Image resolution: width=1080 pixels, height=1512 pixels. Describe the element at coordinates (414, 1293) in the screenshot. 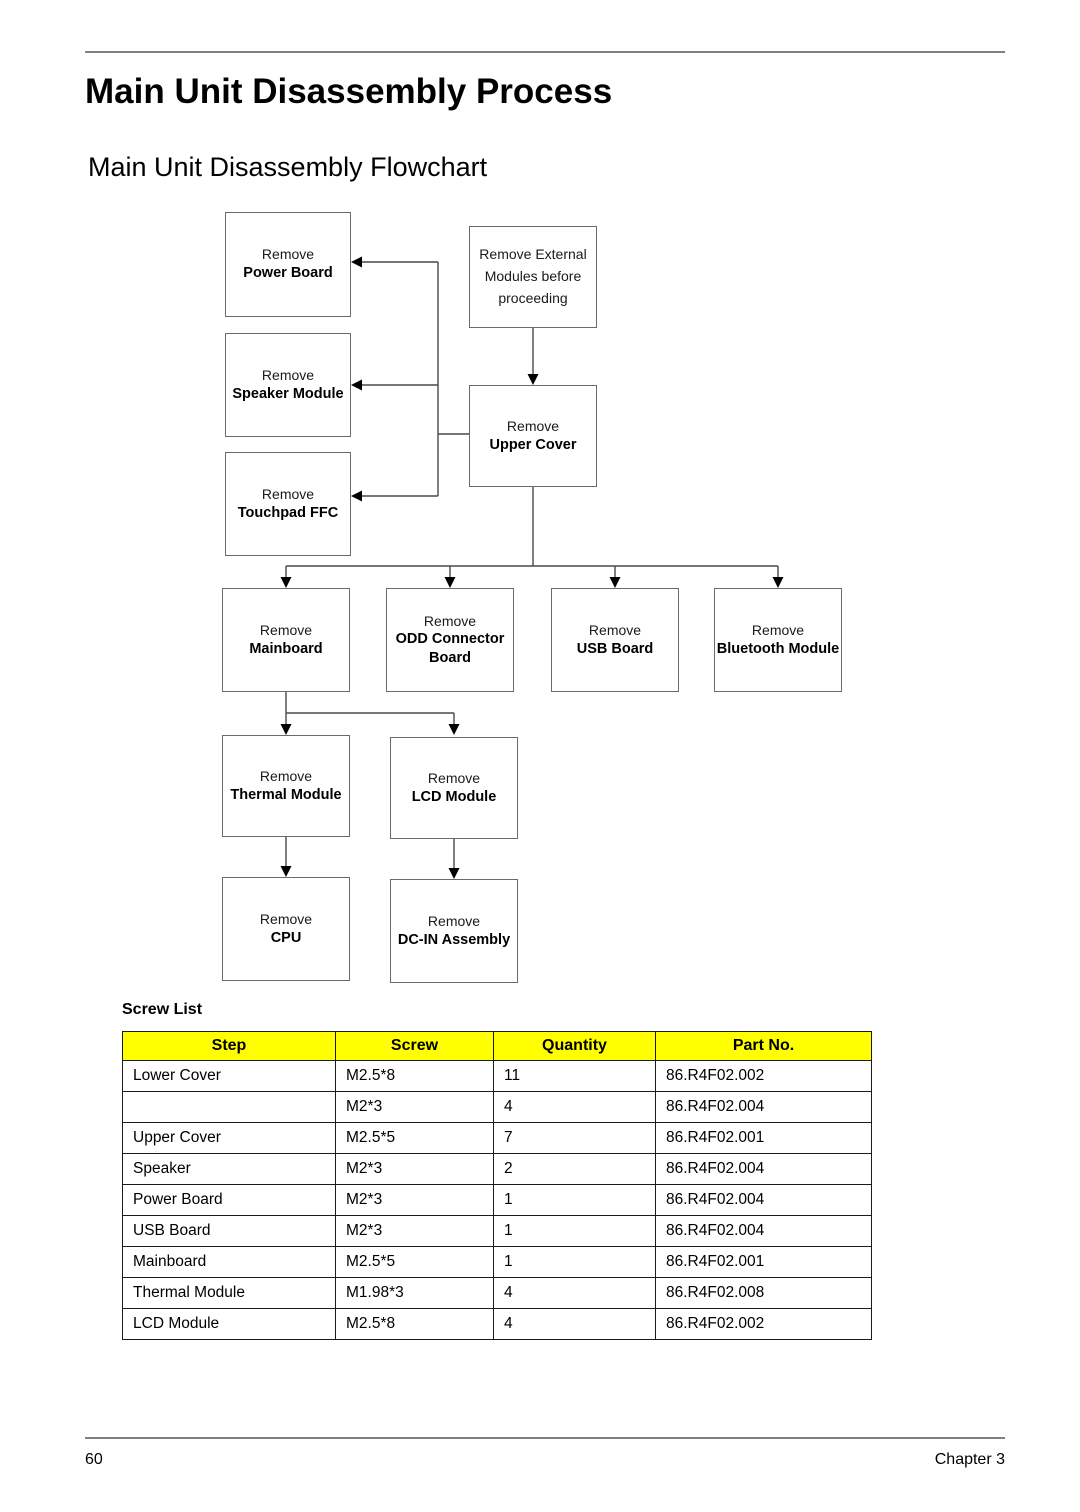

I see `cell-screw: M1.98*3` at that location.